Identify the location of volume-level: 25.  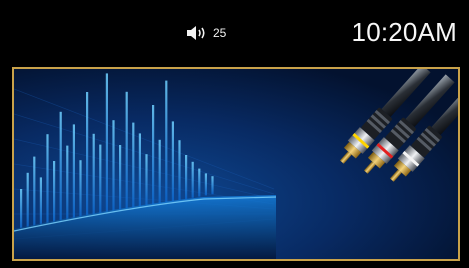
(220, 33).